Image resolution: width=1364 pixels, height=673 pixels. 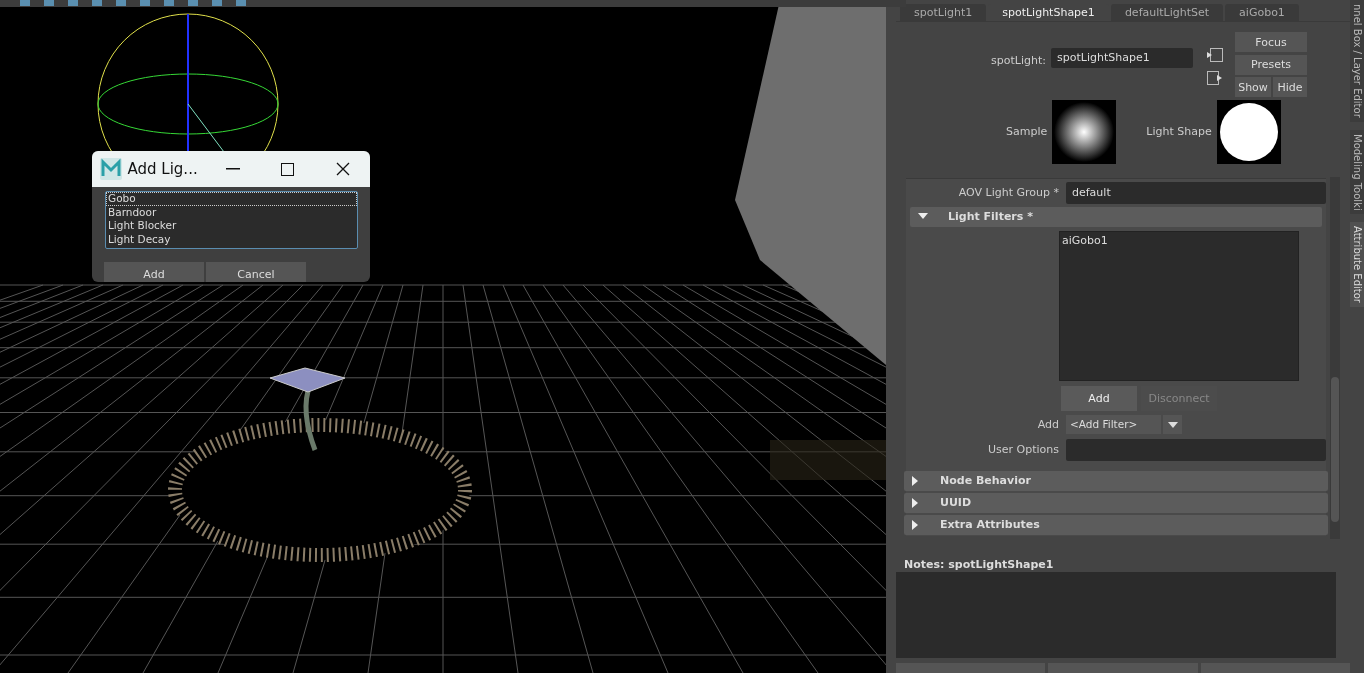 What do you see at coordinates (923, 216) in the screenshot?
I see `collapse-triangle-icon` at bounding box center [923, 216].